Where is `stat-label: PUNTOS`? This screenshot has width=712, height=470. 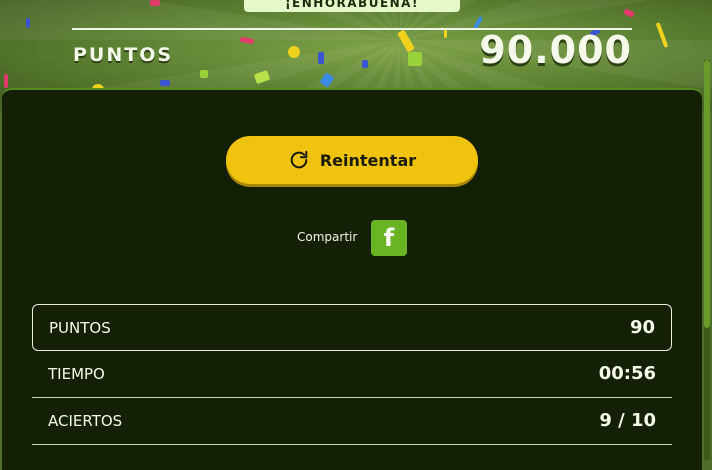 stat-label: PUNTOS is located at coordinates (80, 328).